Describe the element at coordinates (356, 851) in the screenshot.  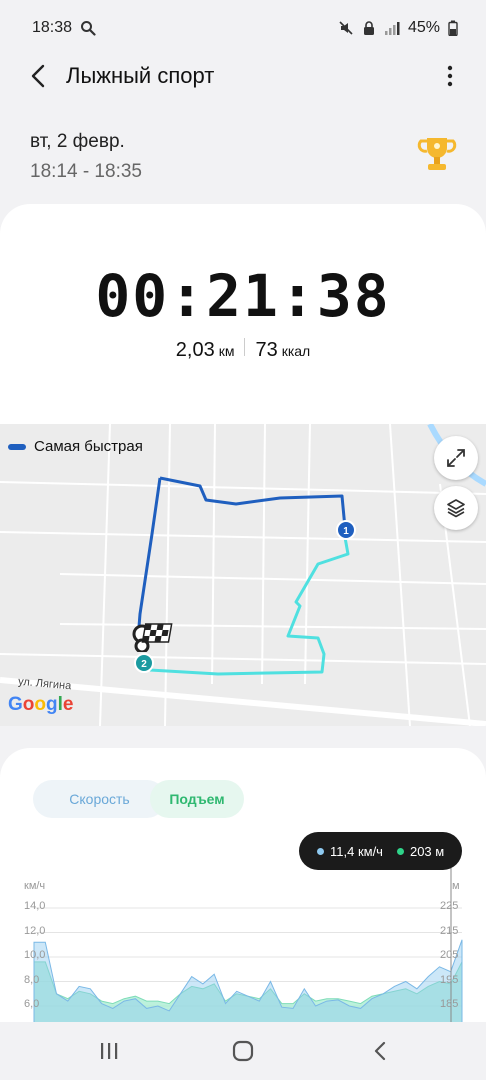
I see `tooltip-speed: 11,4 км/ч` at that location.